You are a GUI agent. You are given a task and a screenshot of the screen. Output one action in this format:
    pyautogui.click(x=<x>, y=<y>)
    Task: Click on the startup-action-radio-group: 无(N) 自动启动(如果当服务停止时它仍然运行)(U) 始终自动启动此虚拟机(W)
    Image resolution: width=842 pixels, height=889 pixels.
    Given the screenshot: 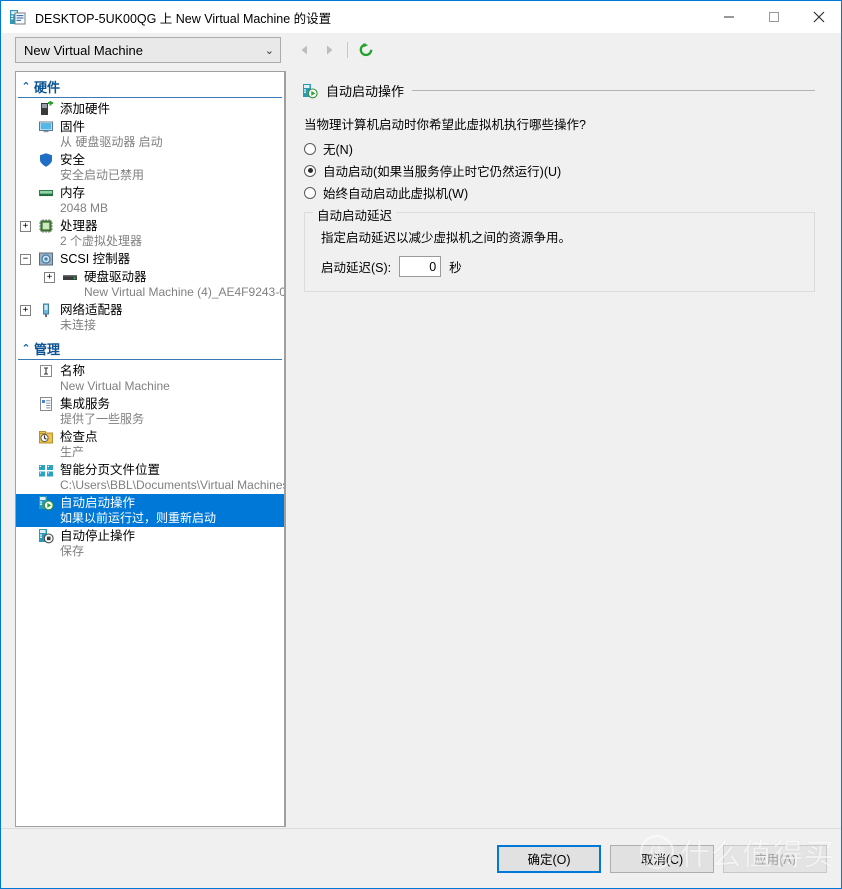 What is the action you would take?
    pyautogui.click(x=563, y=170)
    